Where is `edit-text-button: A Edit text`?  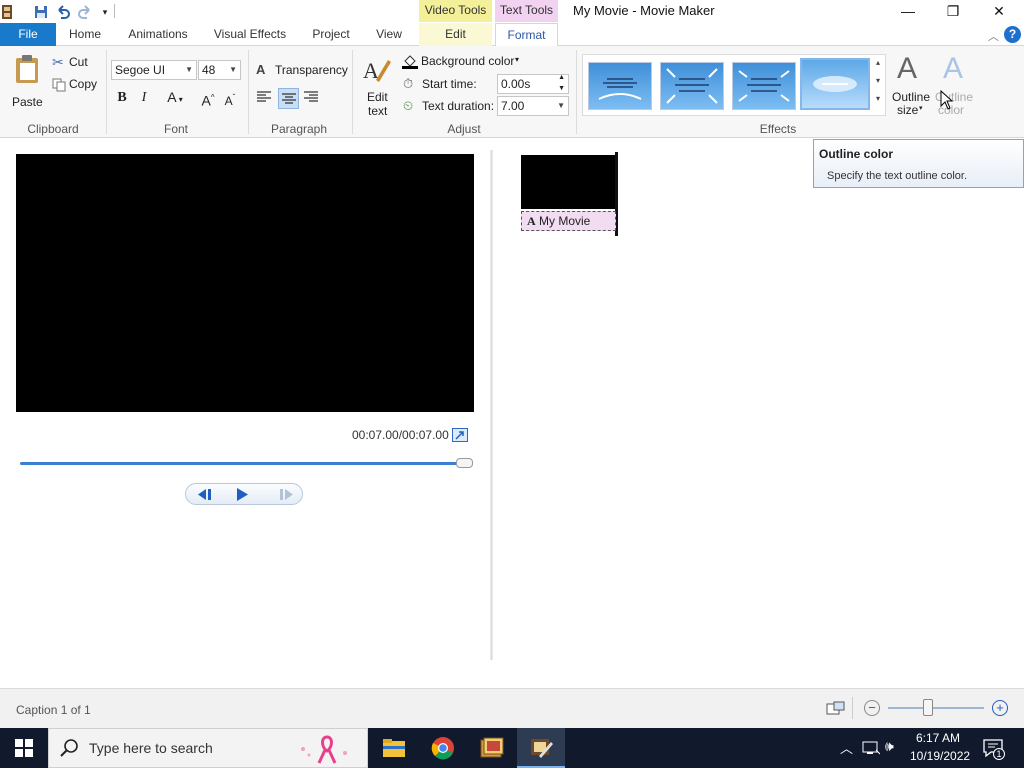
edit-text-button: A Edit text is located at coordinates (377, 86).